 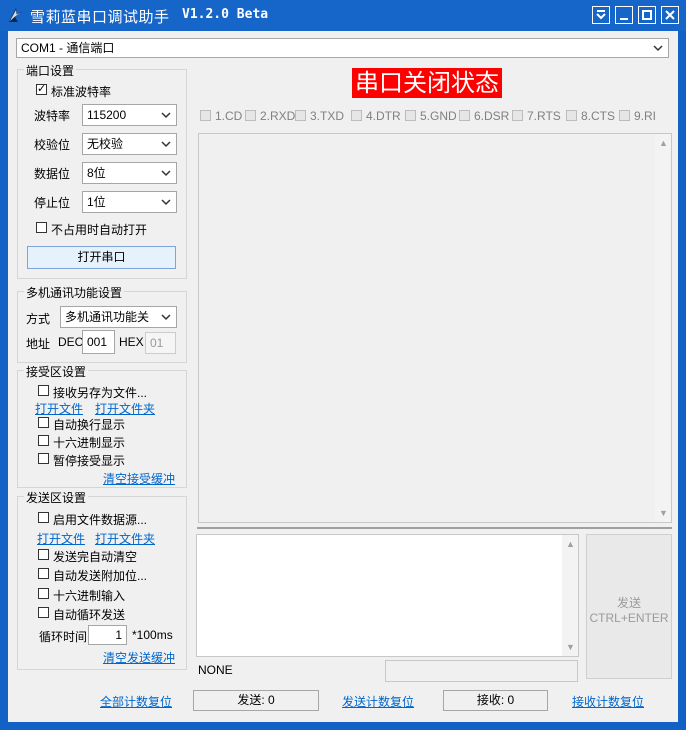 I want to click on open-port-button: 打开串口, so click(x=101, y=257).